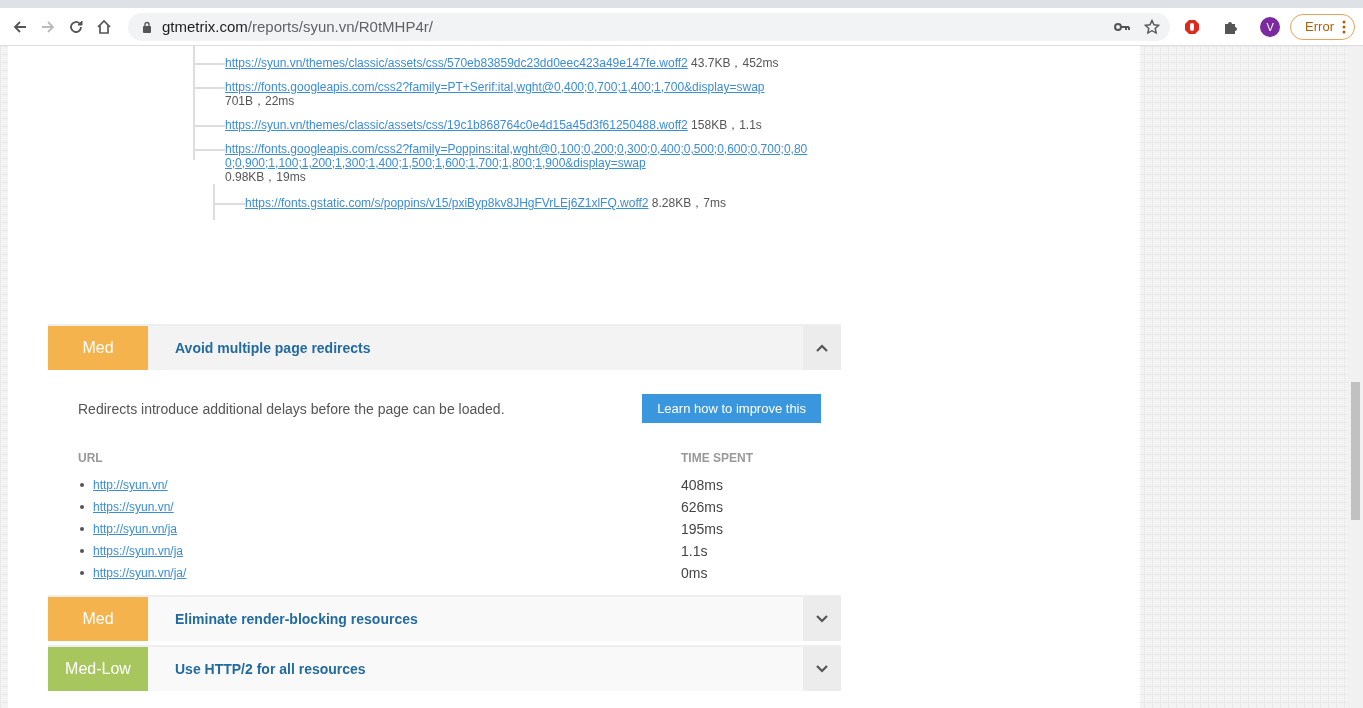  What do you see at coordinates (703, 485) in the screenshot?
I see `time-spent: 408ms` at bounding box center [703, 485].